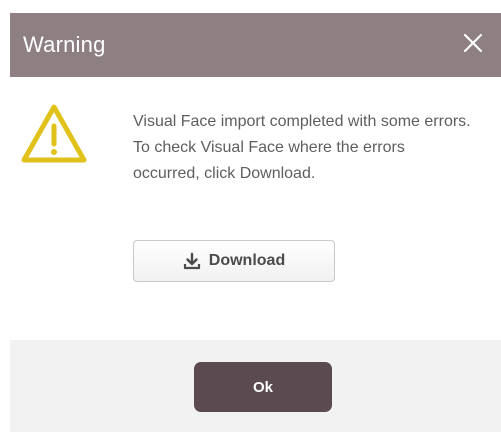  I want to click on ok-button: Ok, so click(263, 387).